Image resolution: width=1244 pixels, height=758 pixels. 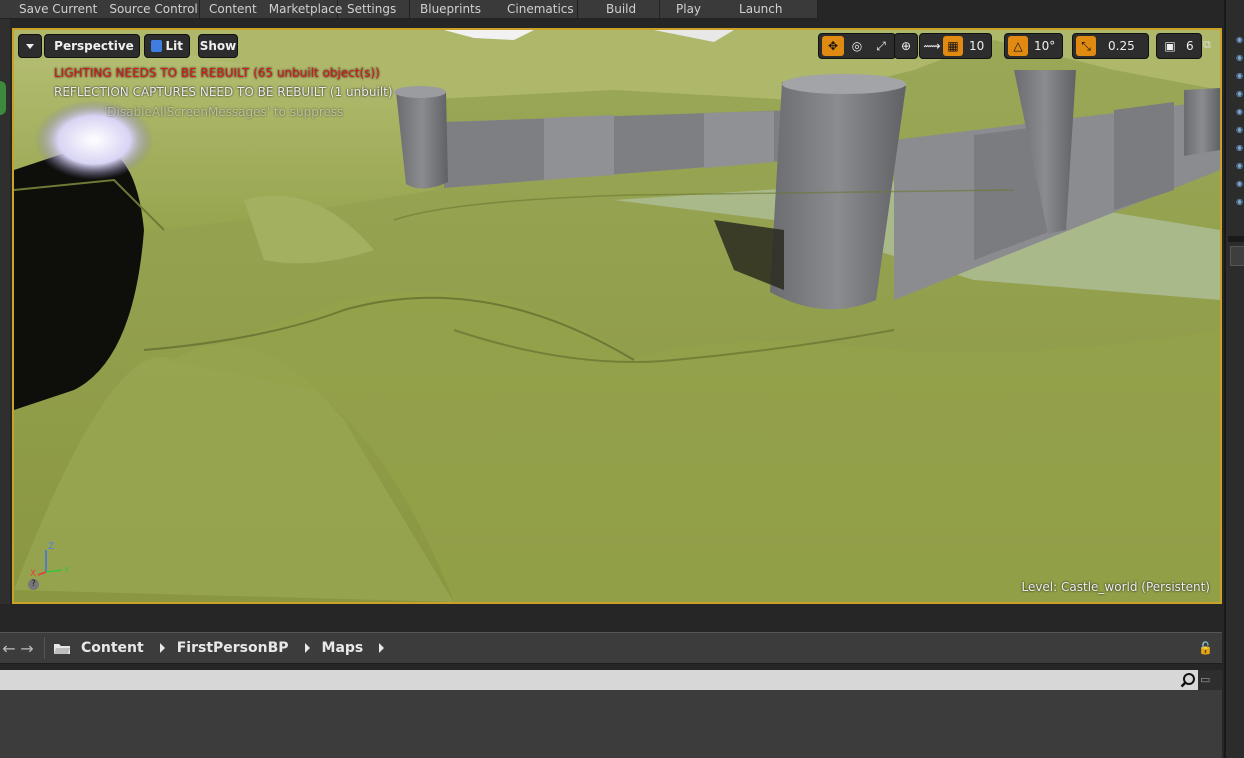 I want to click on rotation-snap-icon: △, so click(x=1018, y=46).